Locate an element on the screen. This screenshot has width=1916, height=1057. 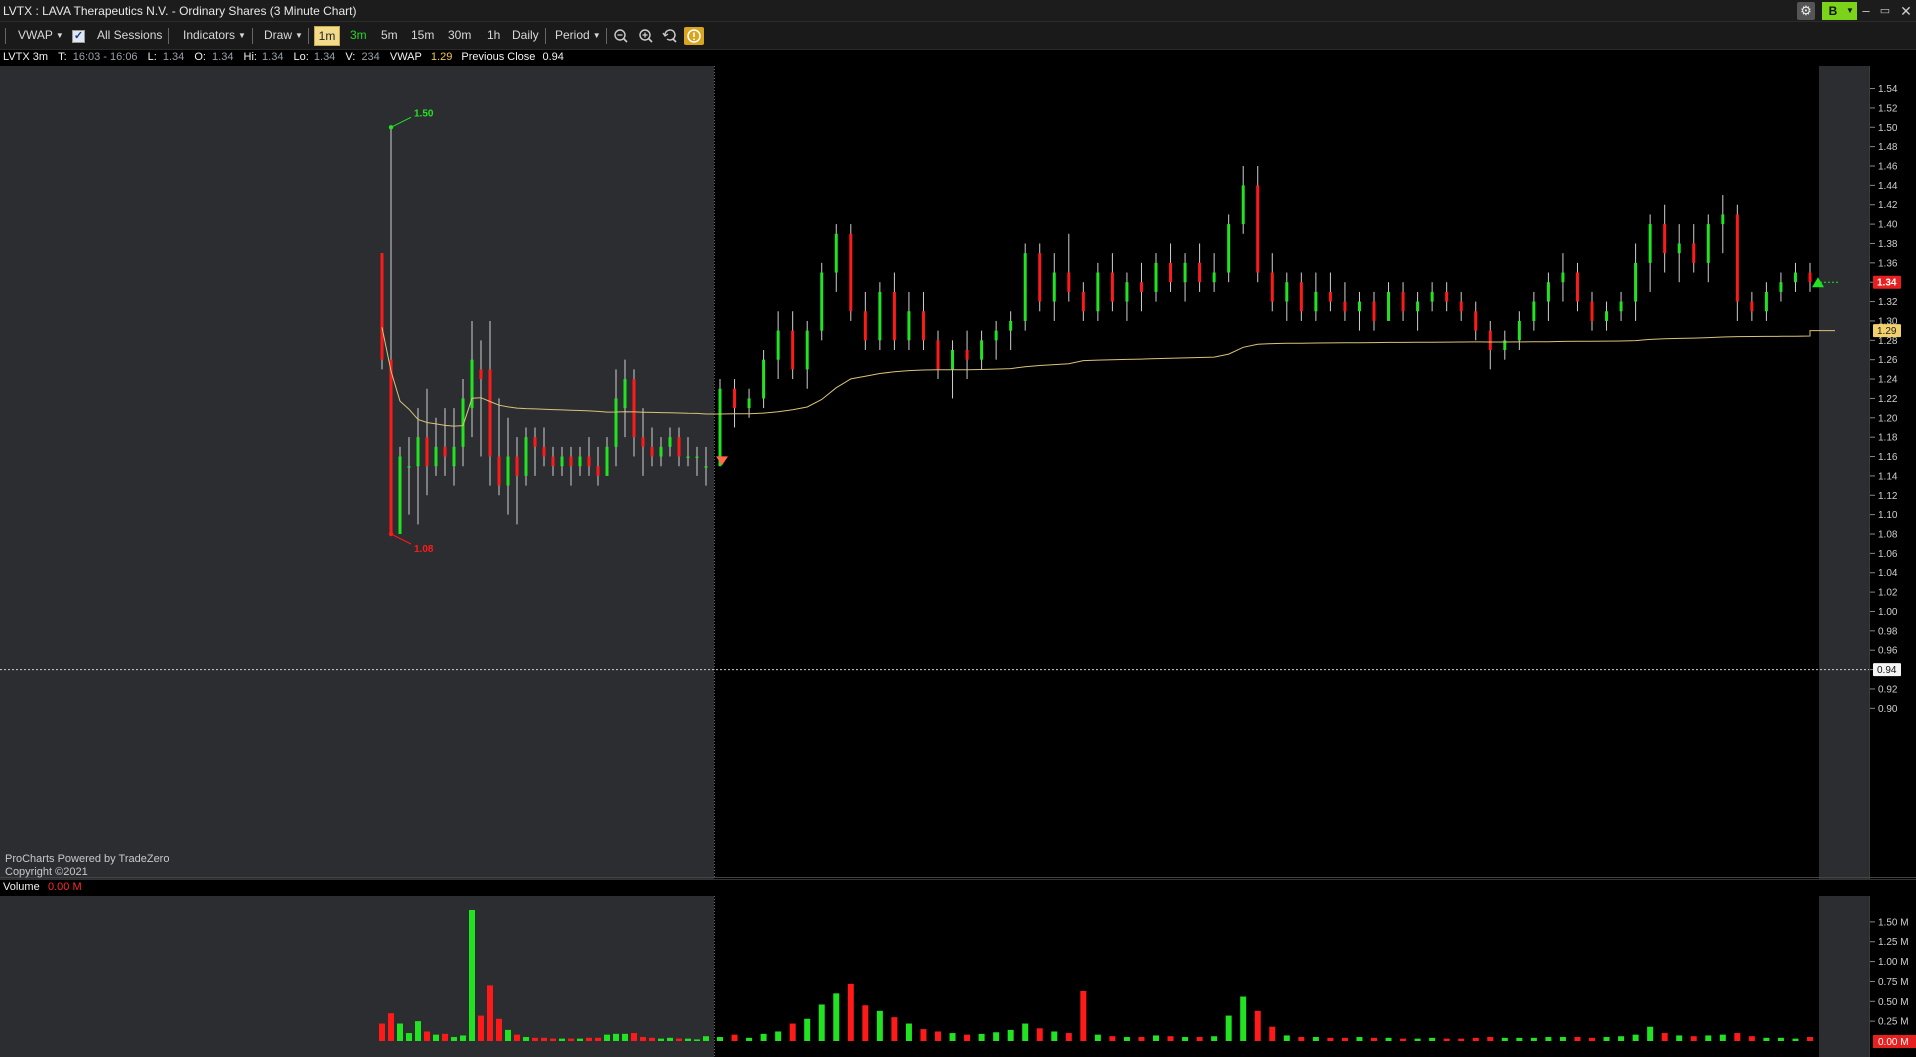
volume-panel-header: Volume 0.00 M is located at coordinates (958, 887).